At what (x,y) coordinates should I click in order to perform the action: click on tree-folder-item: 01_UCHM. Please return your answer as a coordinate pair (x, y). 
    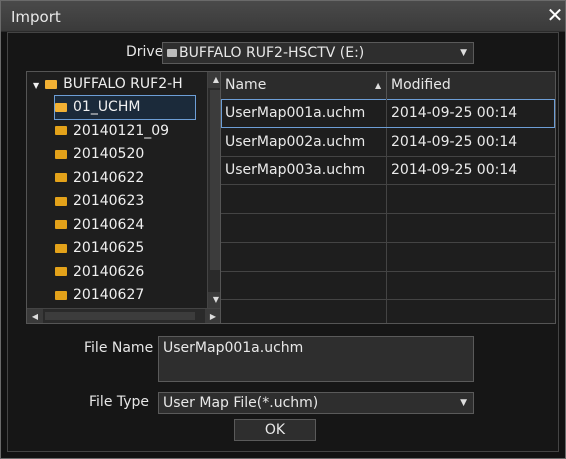
    Looking at the image, I should click on (125, 107).